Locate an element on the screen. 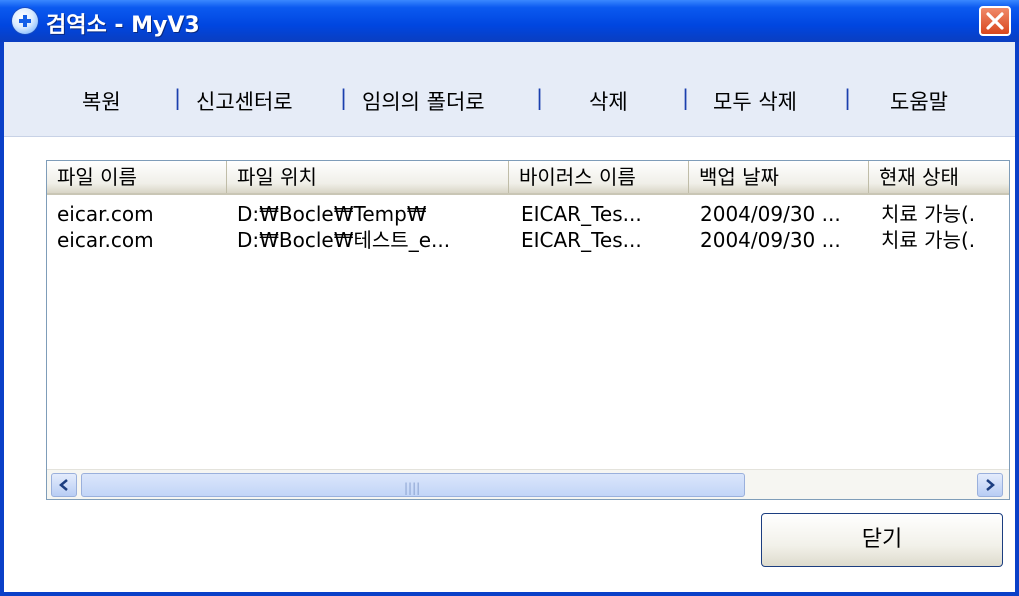 The width and height of the screenshot is (1019, 596). close-button: 닫기 is located at coordinates (882, 540).